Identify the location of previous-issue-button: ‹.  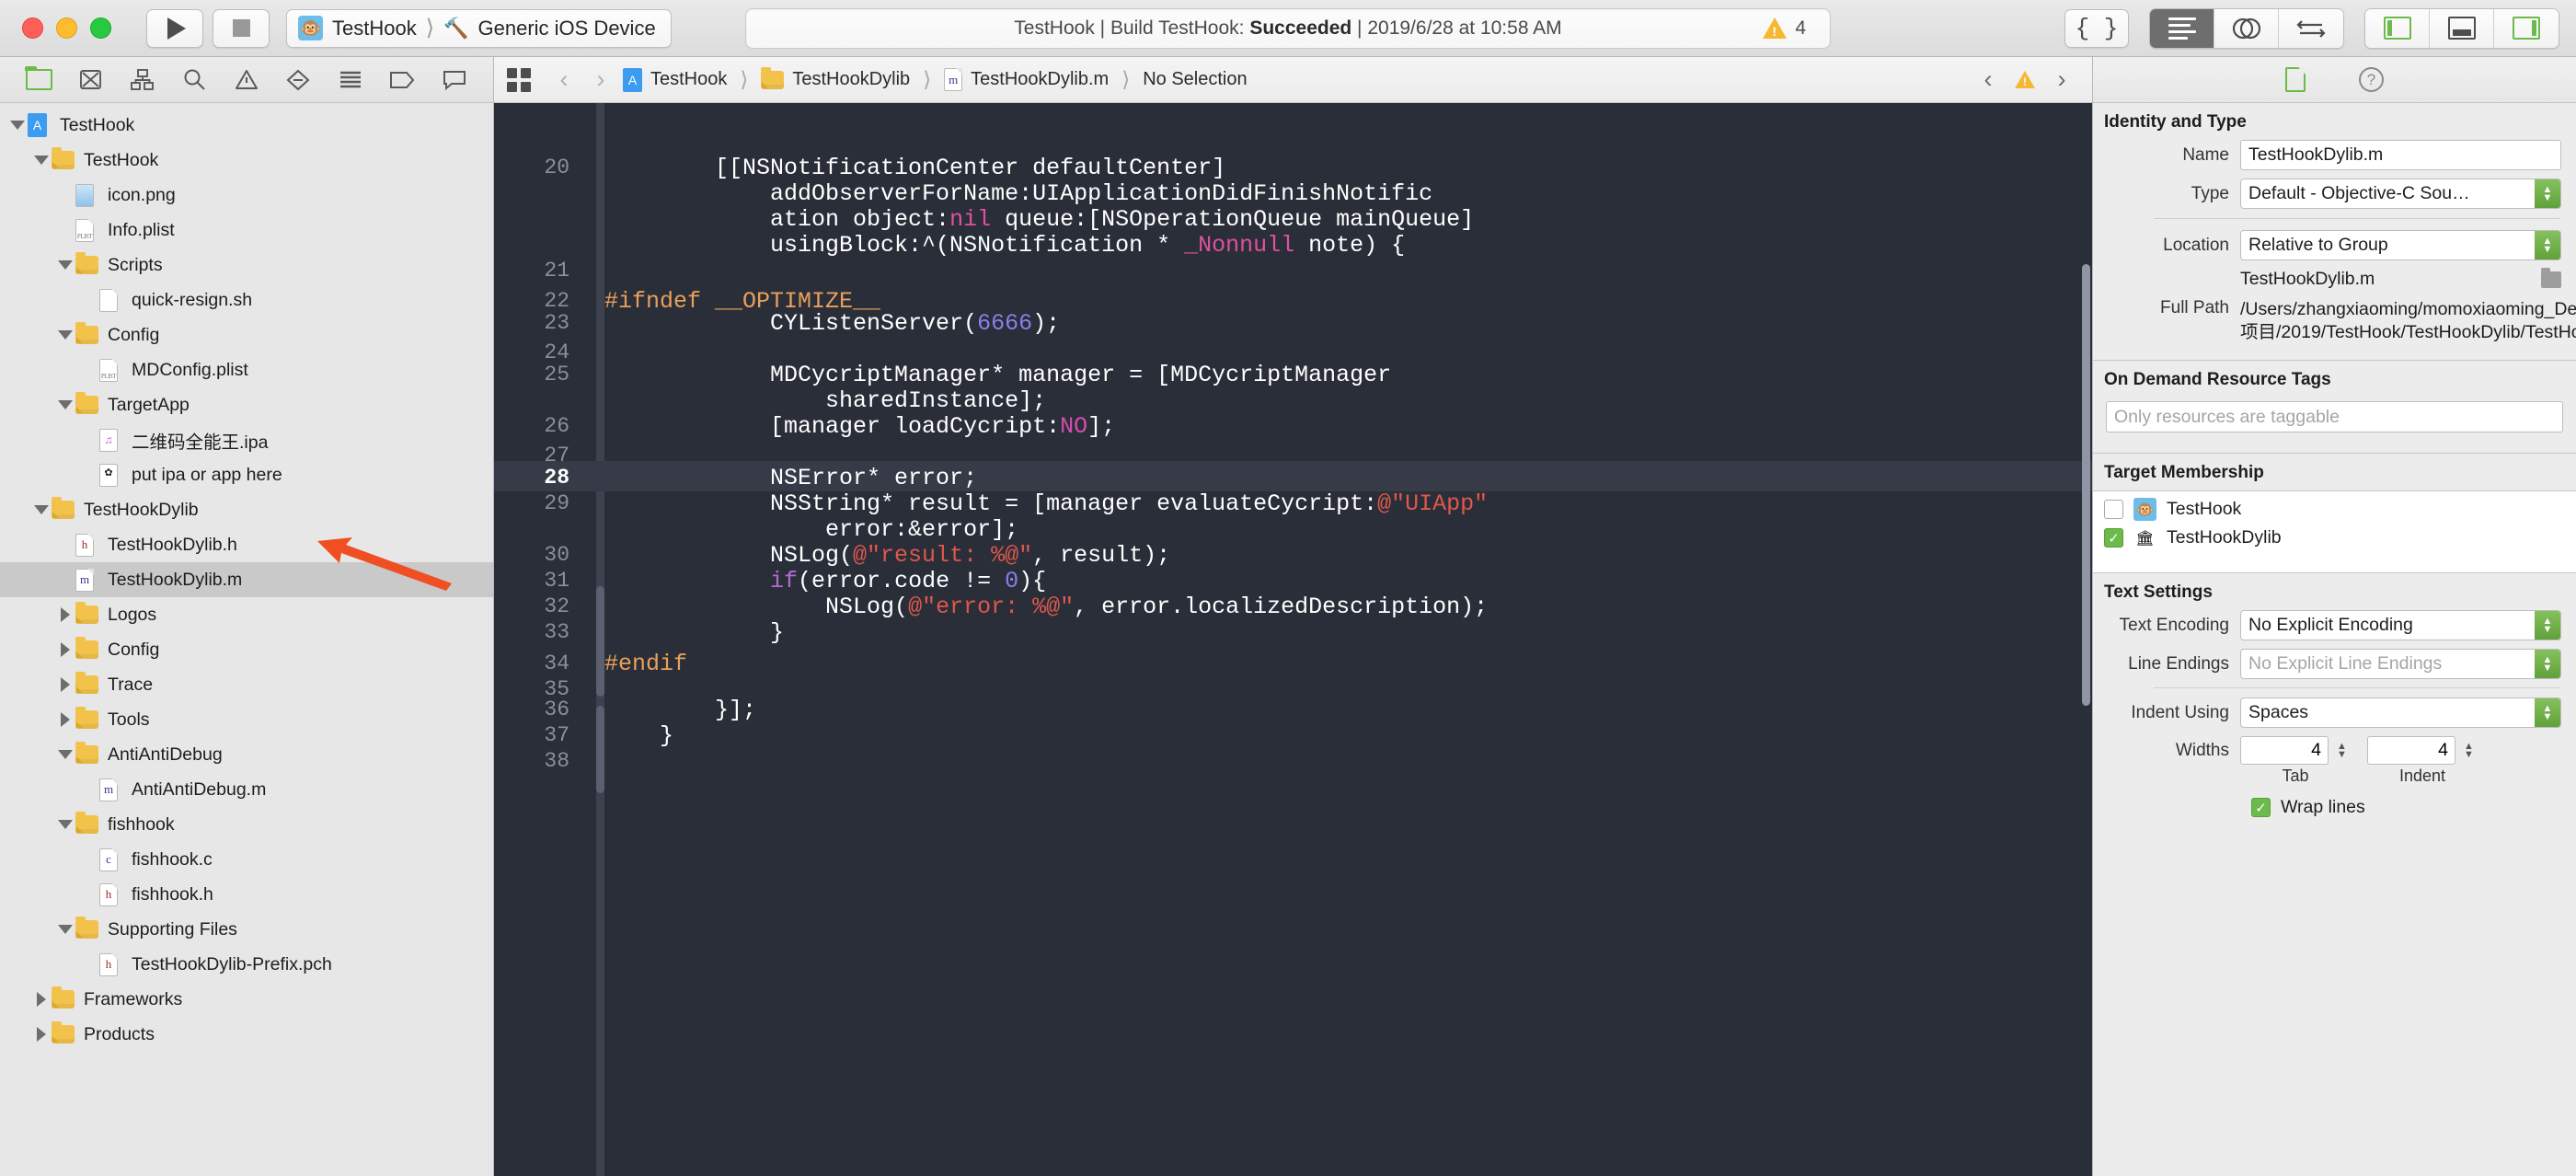
(1988, 79).